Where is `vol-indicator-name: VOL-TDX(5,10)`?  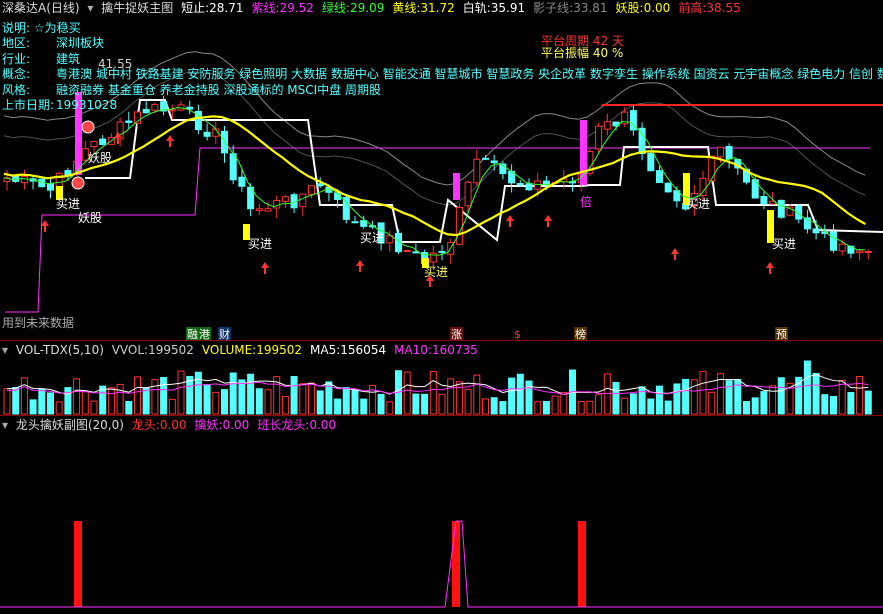
vol-indicator-name: VOL-TDX(5,10) is located at coordinates (60, 350).